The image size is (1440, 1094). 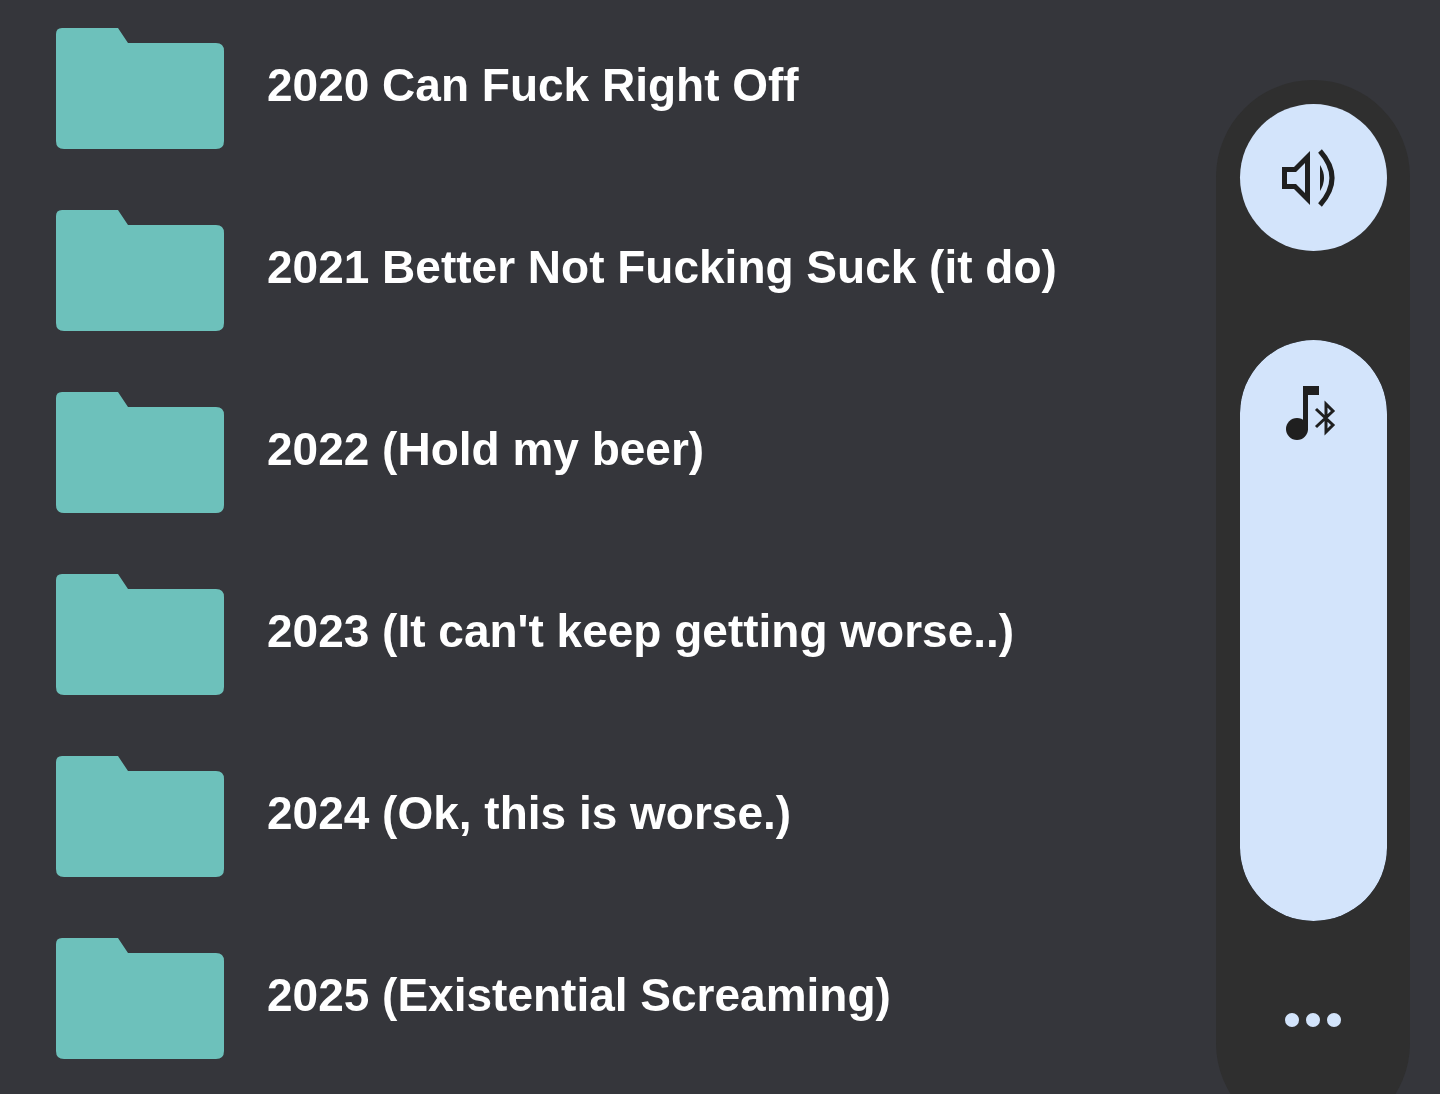 I want to click on folder-item: 2021 Better Not Fucking Suck (it do), so click(x=748, y=270).